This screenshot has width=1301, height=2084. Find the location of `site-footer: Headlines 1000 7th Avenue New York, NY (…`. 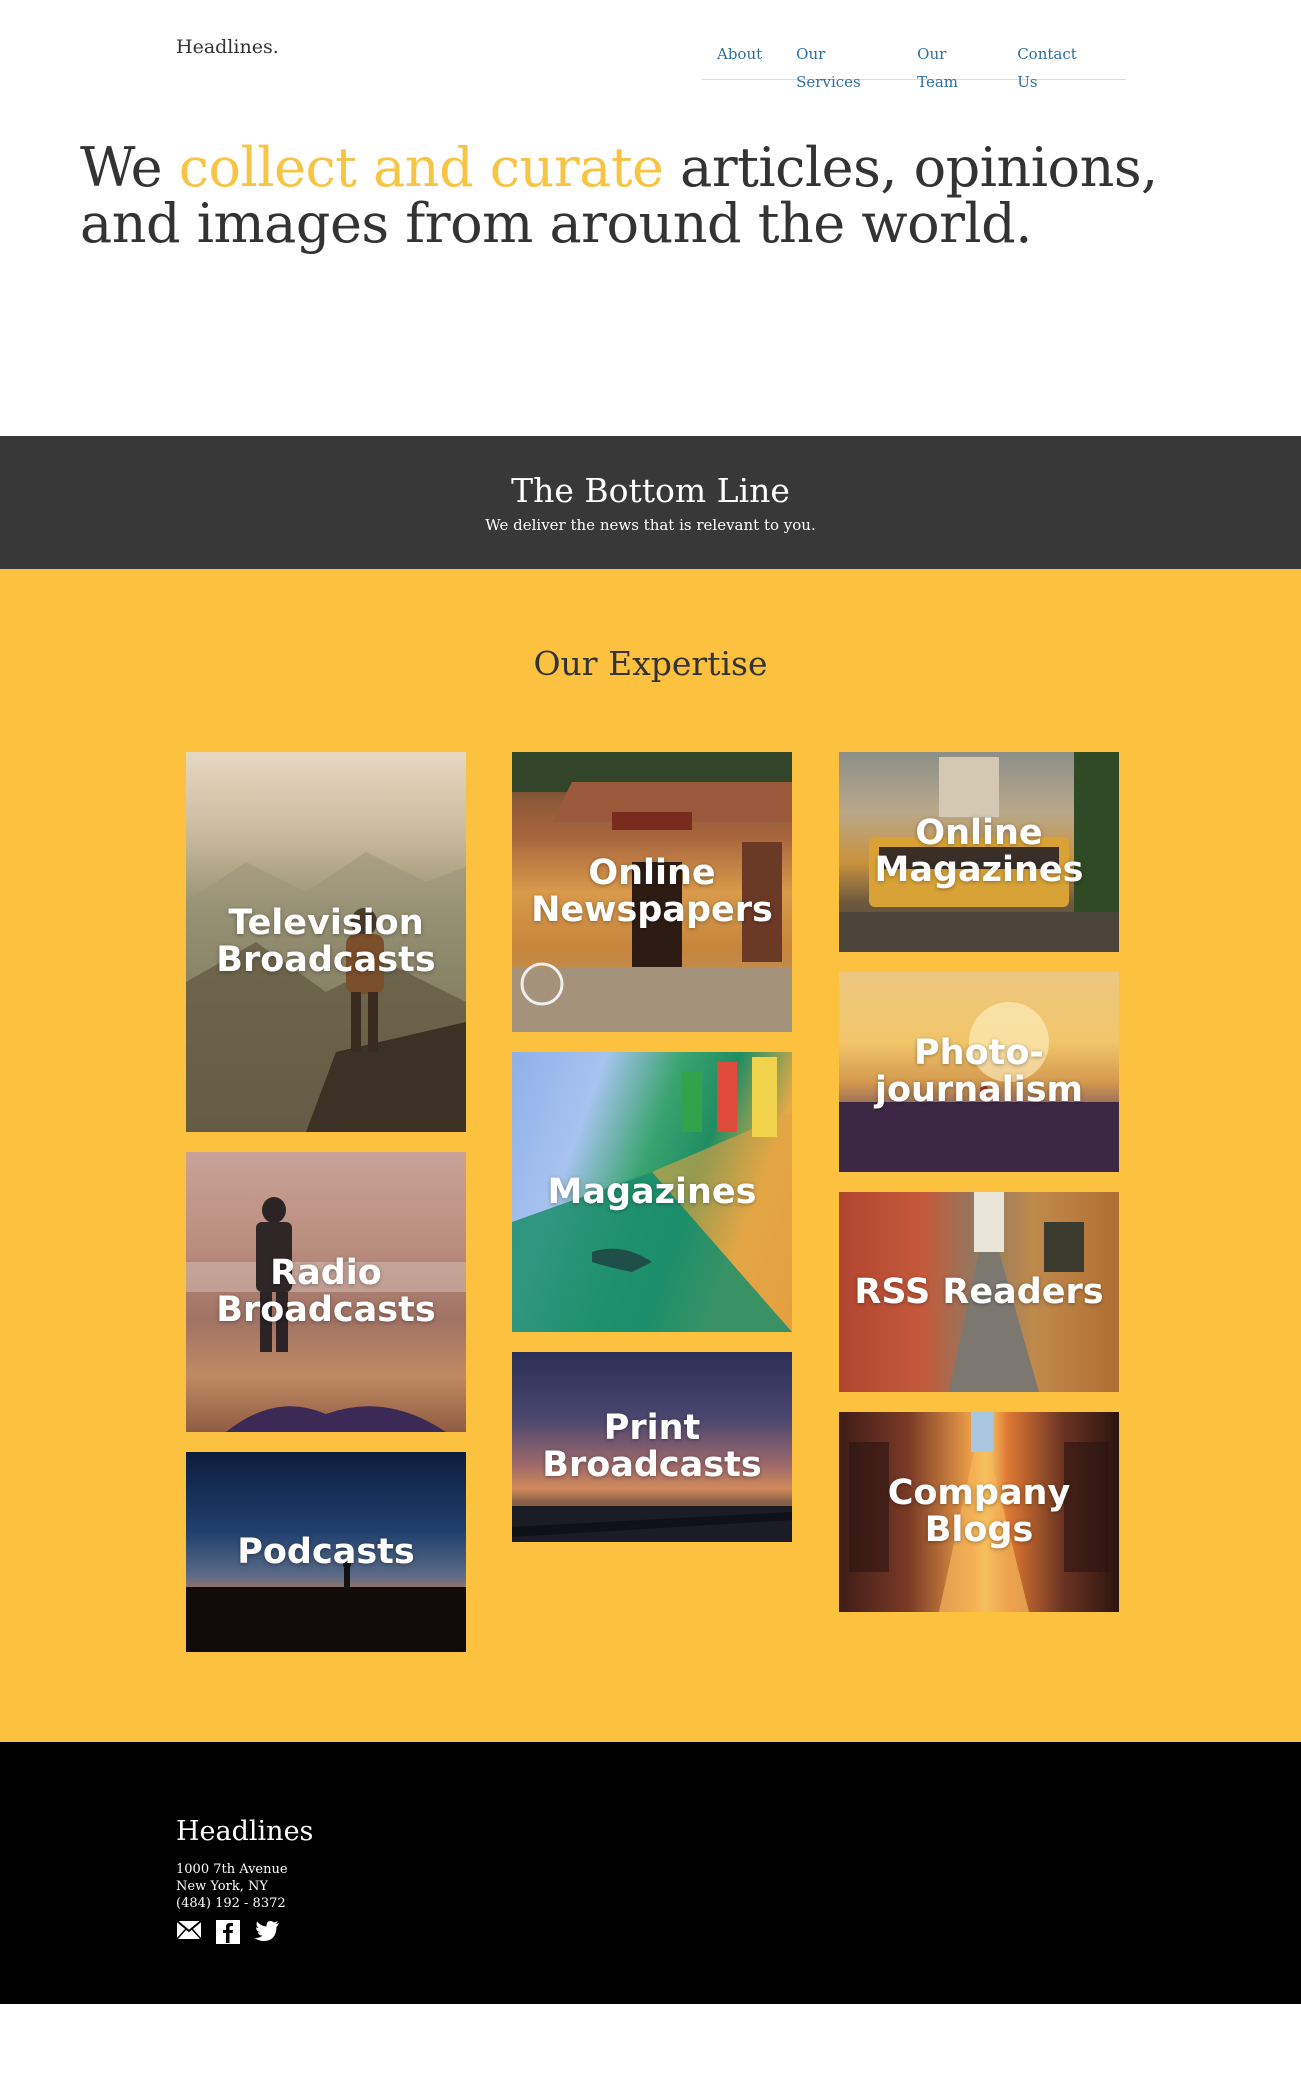

site-footer: Headlines 1000 7th Avenue New York, NY (… is located at coordinates (650, 1873).